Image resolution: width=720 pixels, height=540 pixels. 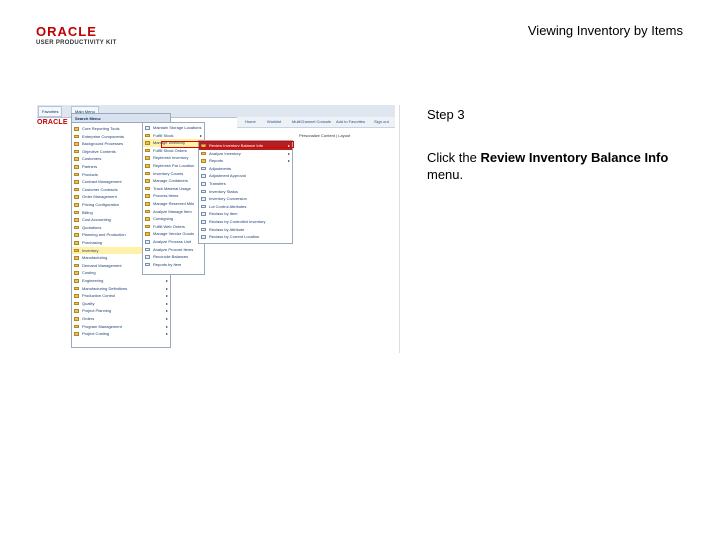 What do you see at coordinates (324, 135) in the screenshot?
I see `personalize-text: Personalize Content | Layout` at bounding box center [324, 135].